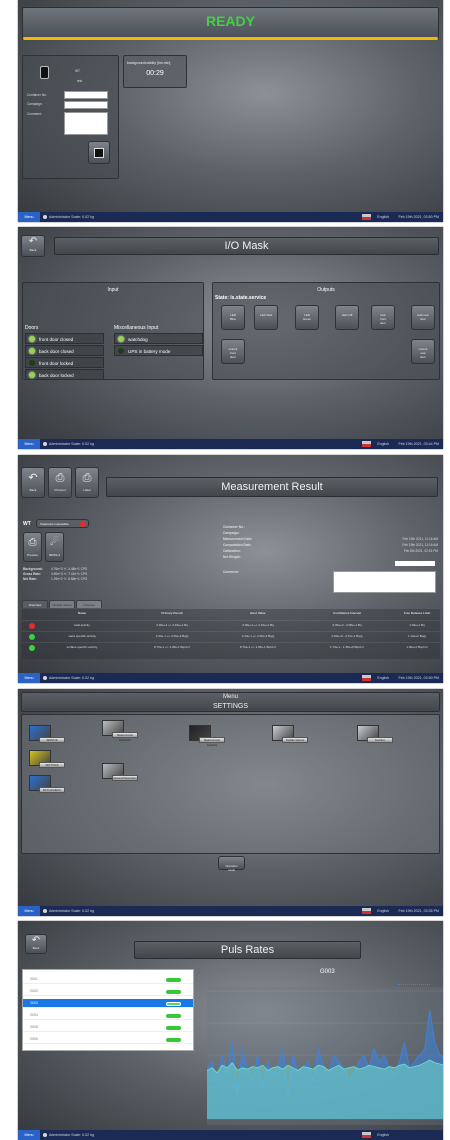  What do you see at coordinates (49, 735) in the screenshot?
I see `menu-tile-service: SERVICE` at bounding box center [49, 735].